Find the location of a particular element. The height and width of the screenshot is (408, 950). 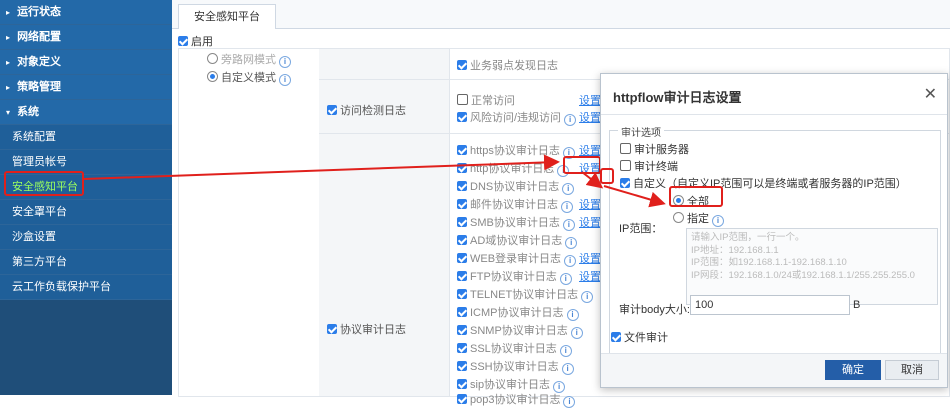

radio-icon is located at coordinates (212, 58).